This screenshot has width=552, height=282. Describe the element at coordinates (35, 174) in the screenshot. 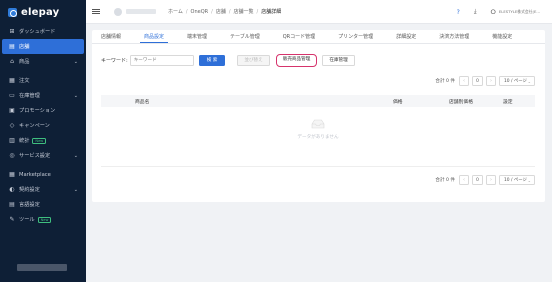

I see `sidebar-item-label: Marketplace` at that location.